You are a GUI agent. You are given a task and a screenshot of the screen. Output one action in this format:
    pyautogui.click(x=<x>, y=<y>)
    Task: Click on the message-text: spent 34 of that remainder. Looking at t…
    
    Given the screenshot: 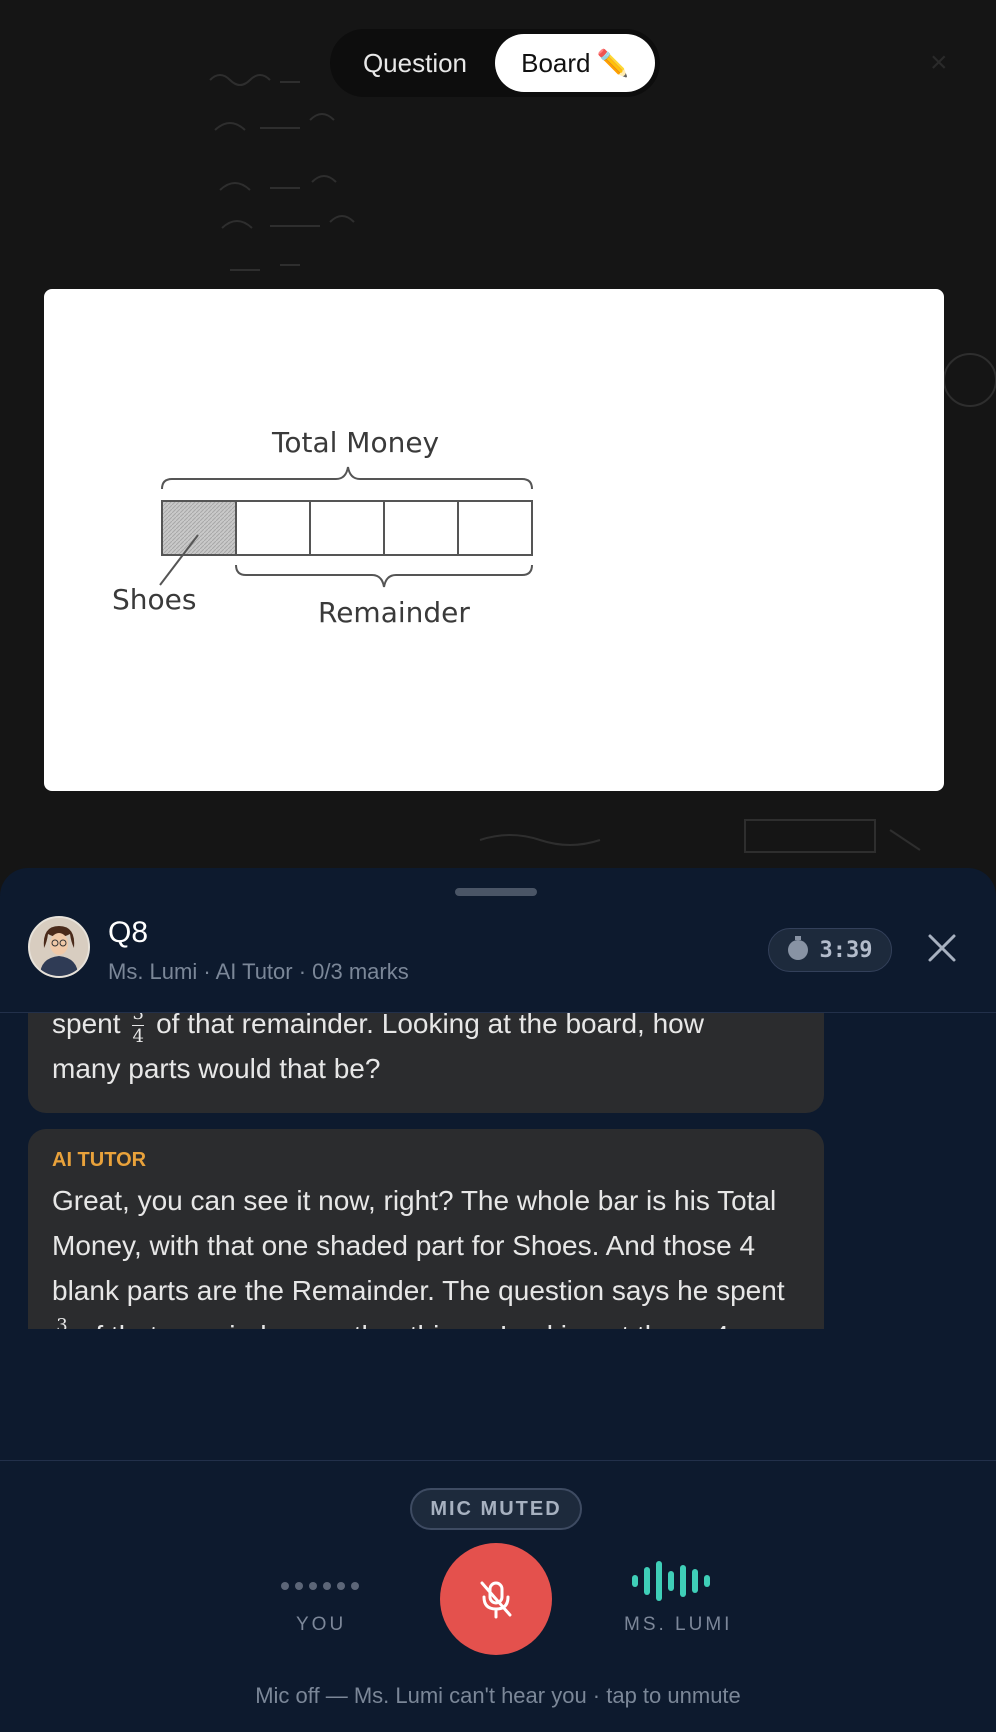 What is the action you would take?
    pyautogui.click(x=378, y=1029)
    